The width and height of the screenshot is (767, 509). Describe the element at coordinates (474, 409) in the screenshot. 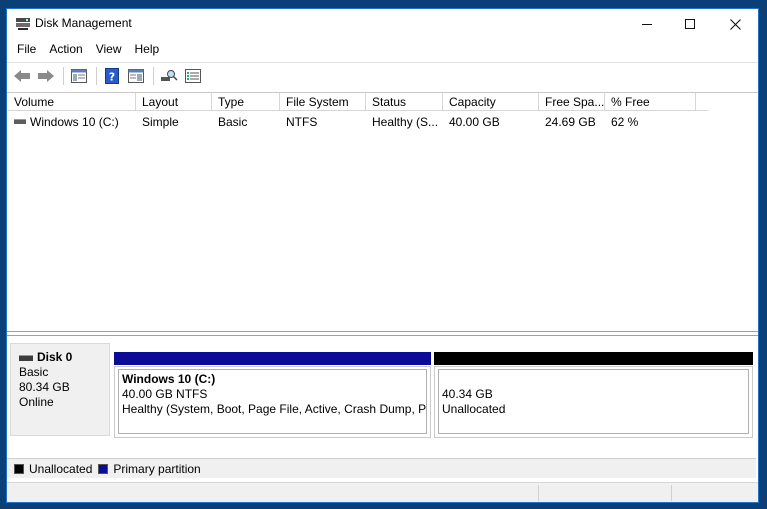

I see `partition-status: Unallocated` at that location.